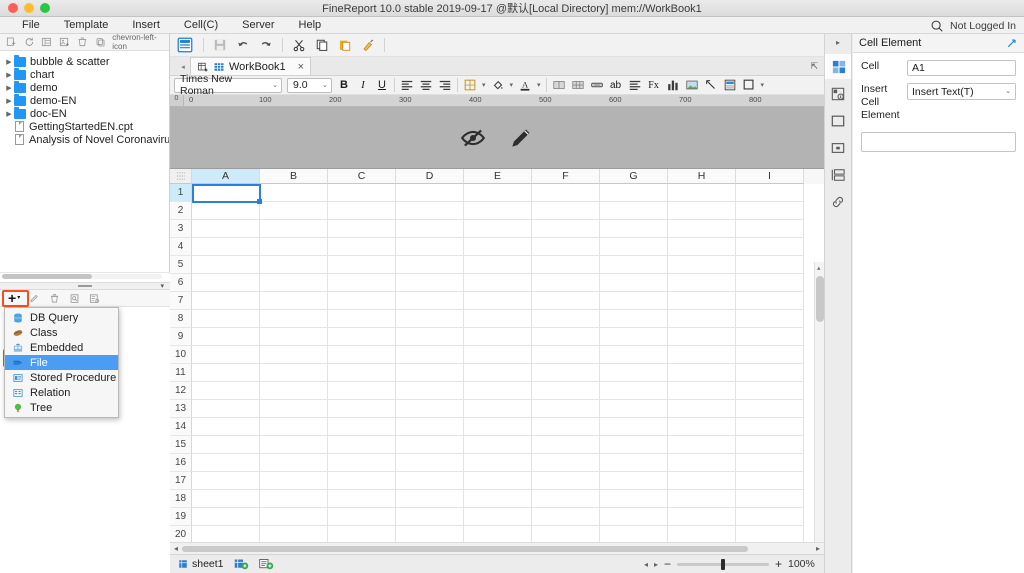 This screenshot has width=1024, height=573. What do you see at coordinates (310, 25) in the screenshot?
I see `menu-item-help: Help` at bounding box center [310, 25].